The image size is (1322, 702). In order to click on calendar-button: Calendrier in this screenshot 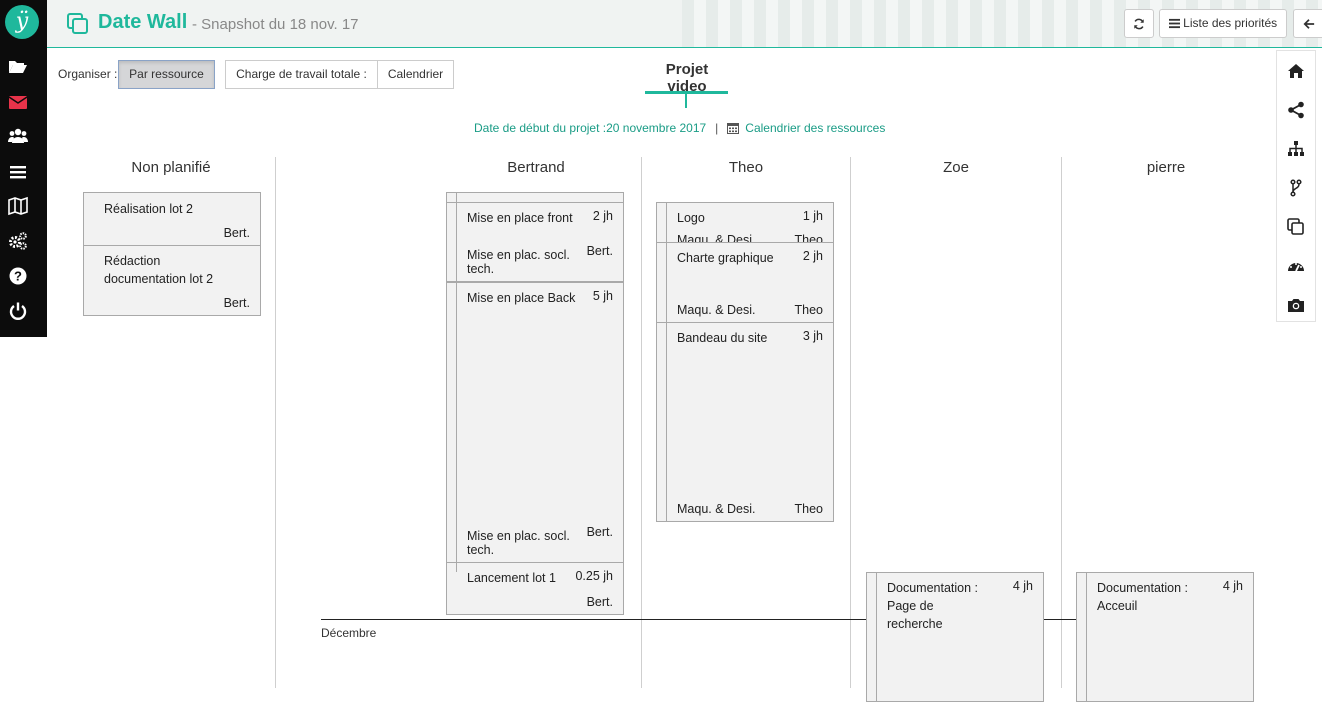, I will do `click(415, 74)`.